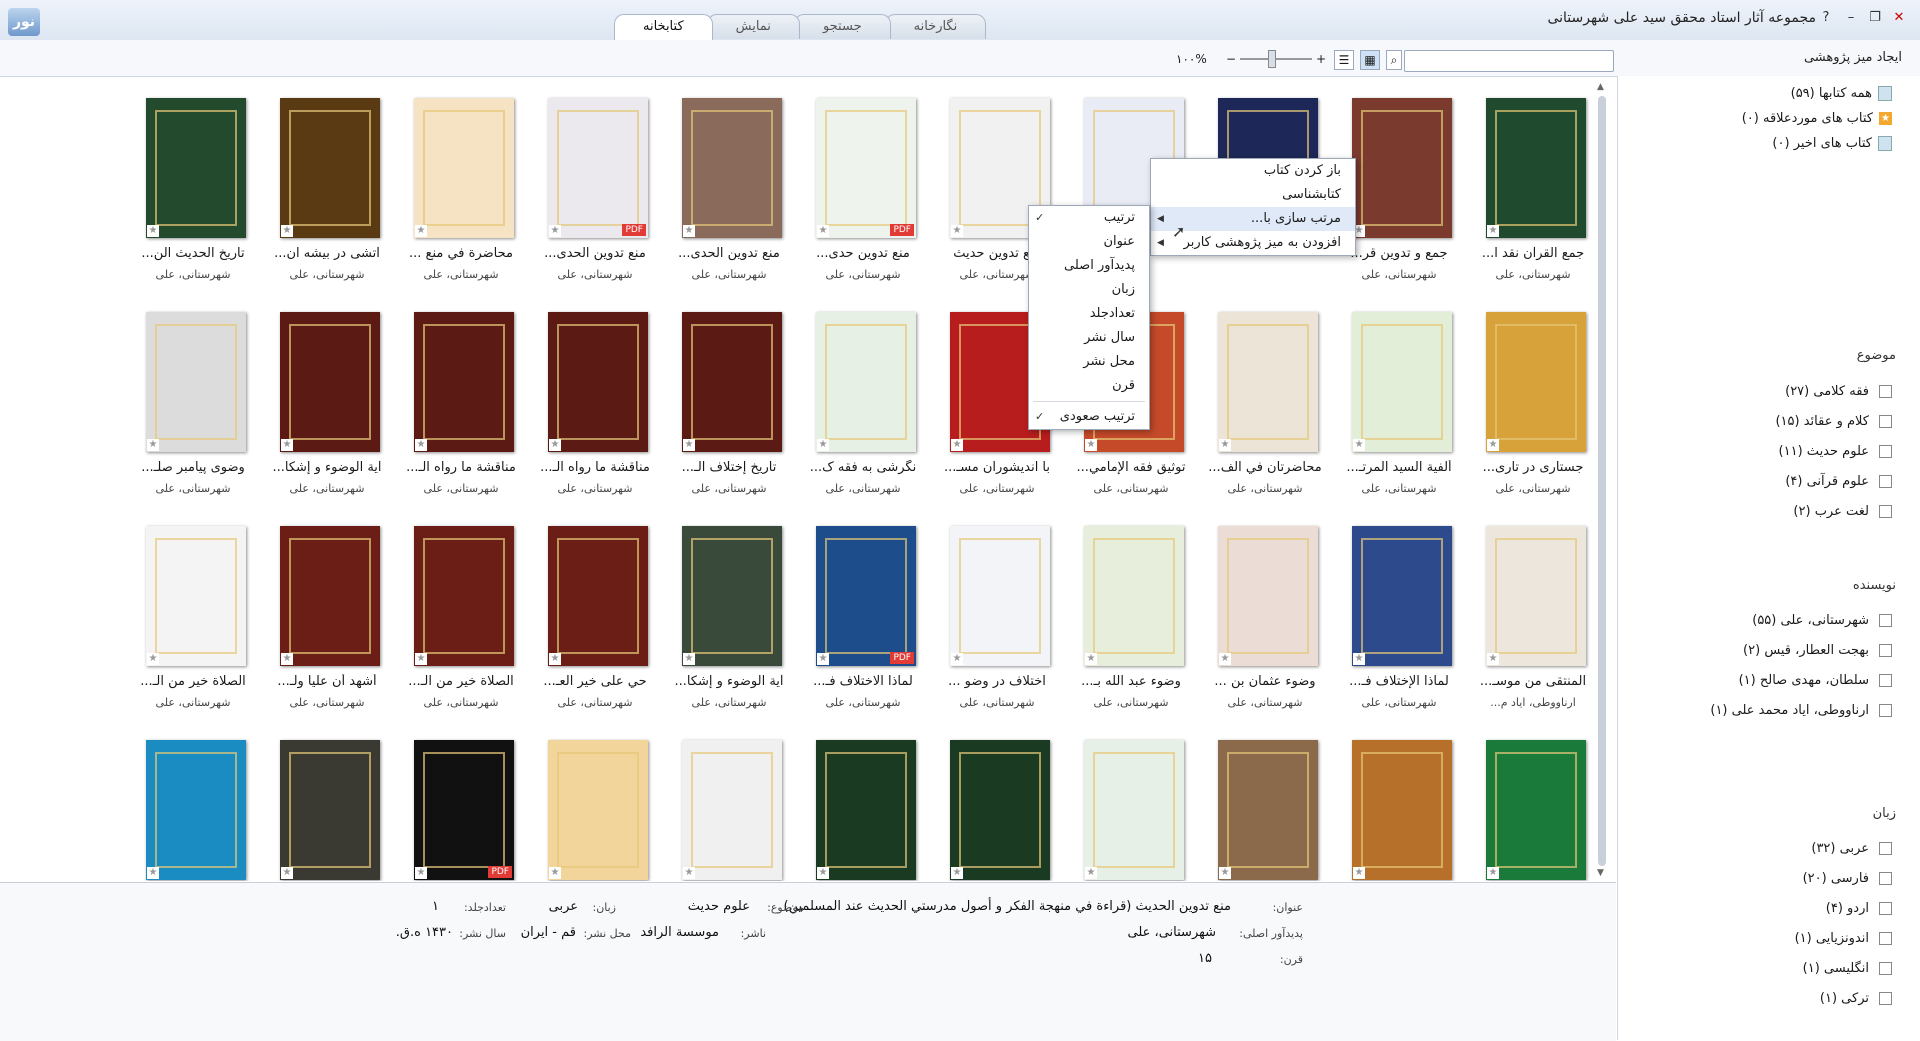 The height and width of the screenshot is (1041, 1920). I want to click on sort-option-ascending: ترتیب صعودی ✓, so click(1089, 417).